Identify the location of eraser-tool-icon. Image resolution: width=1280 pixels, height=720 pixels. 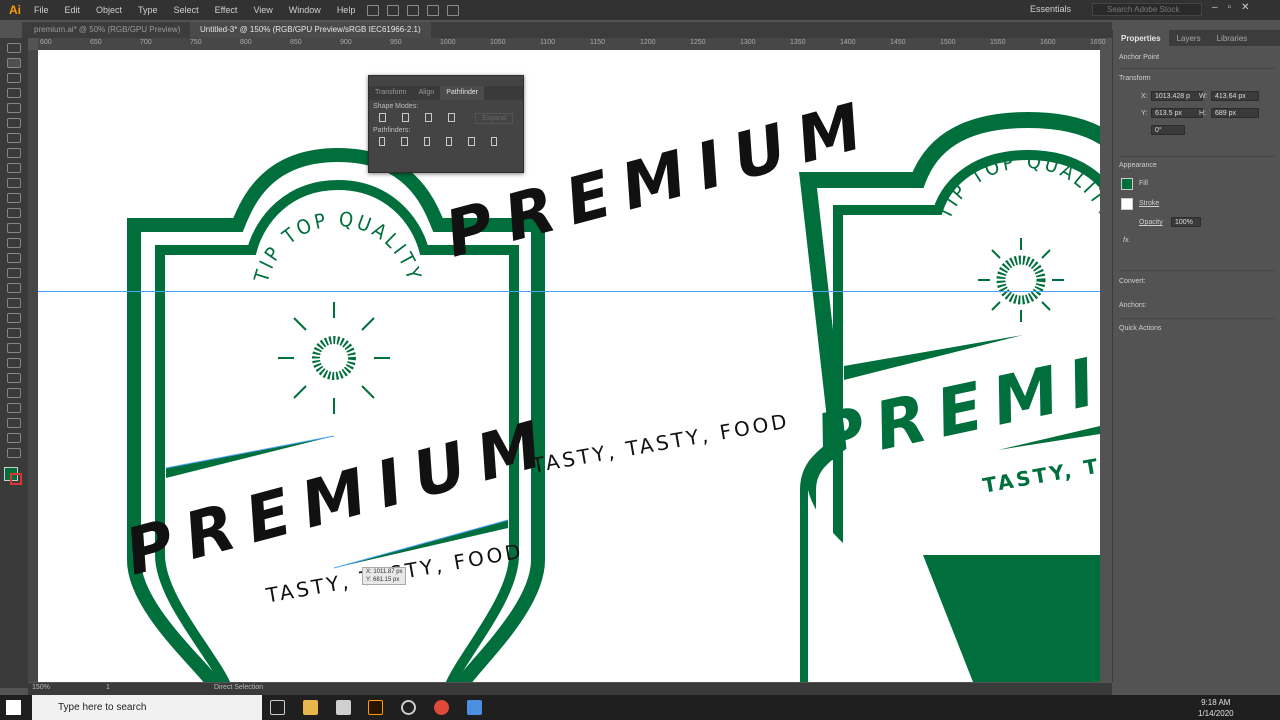
(14, 213).